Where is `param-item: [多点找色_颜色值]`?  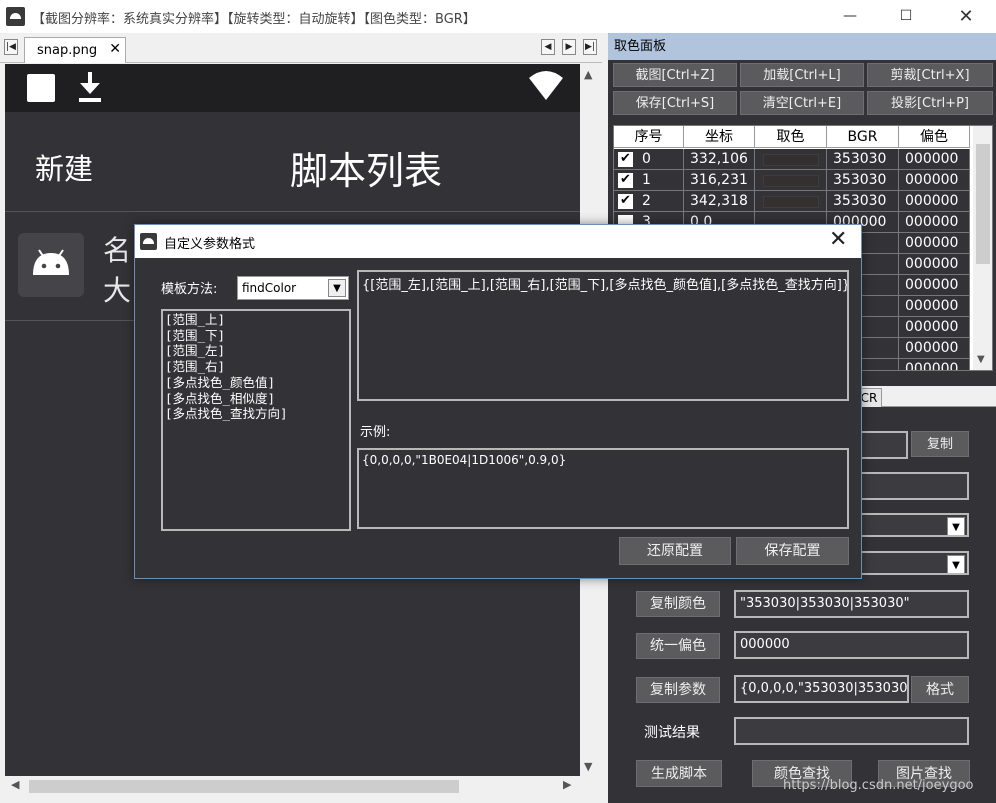
param-item: [多点找色_颜色值] is located at coordinates (256, 383).